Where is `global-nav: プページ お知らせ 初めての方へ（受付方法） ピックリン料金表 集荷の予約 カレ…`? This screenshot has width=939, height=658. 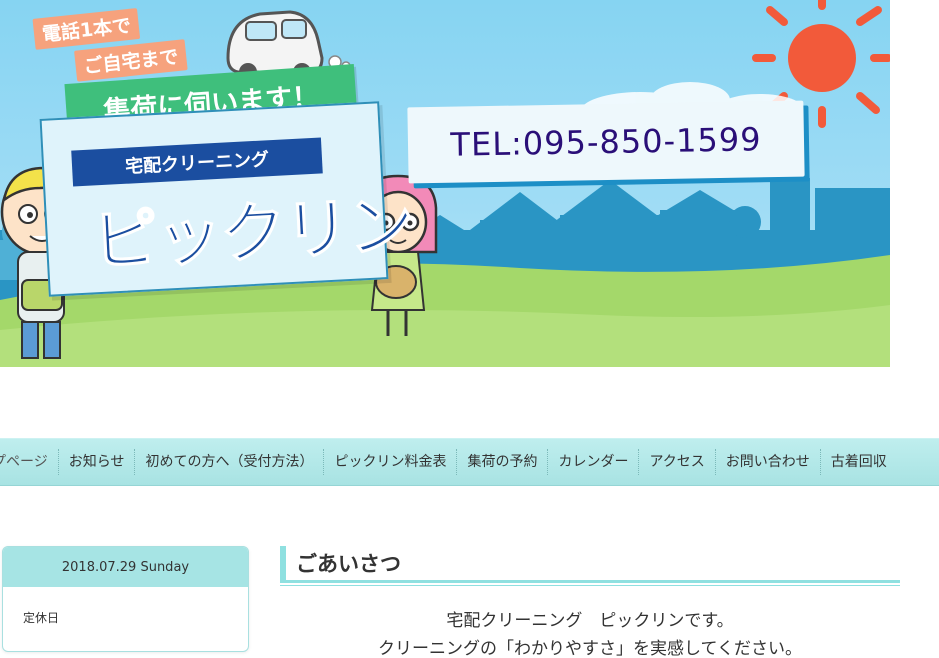 global-nav: プページ お知らせ 初めての方へ（受付方法） ピックリン料金表 集荷の予約 カレ… is located at coordinates (469, 462).